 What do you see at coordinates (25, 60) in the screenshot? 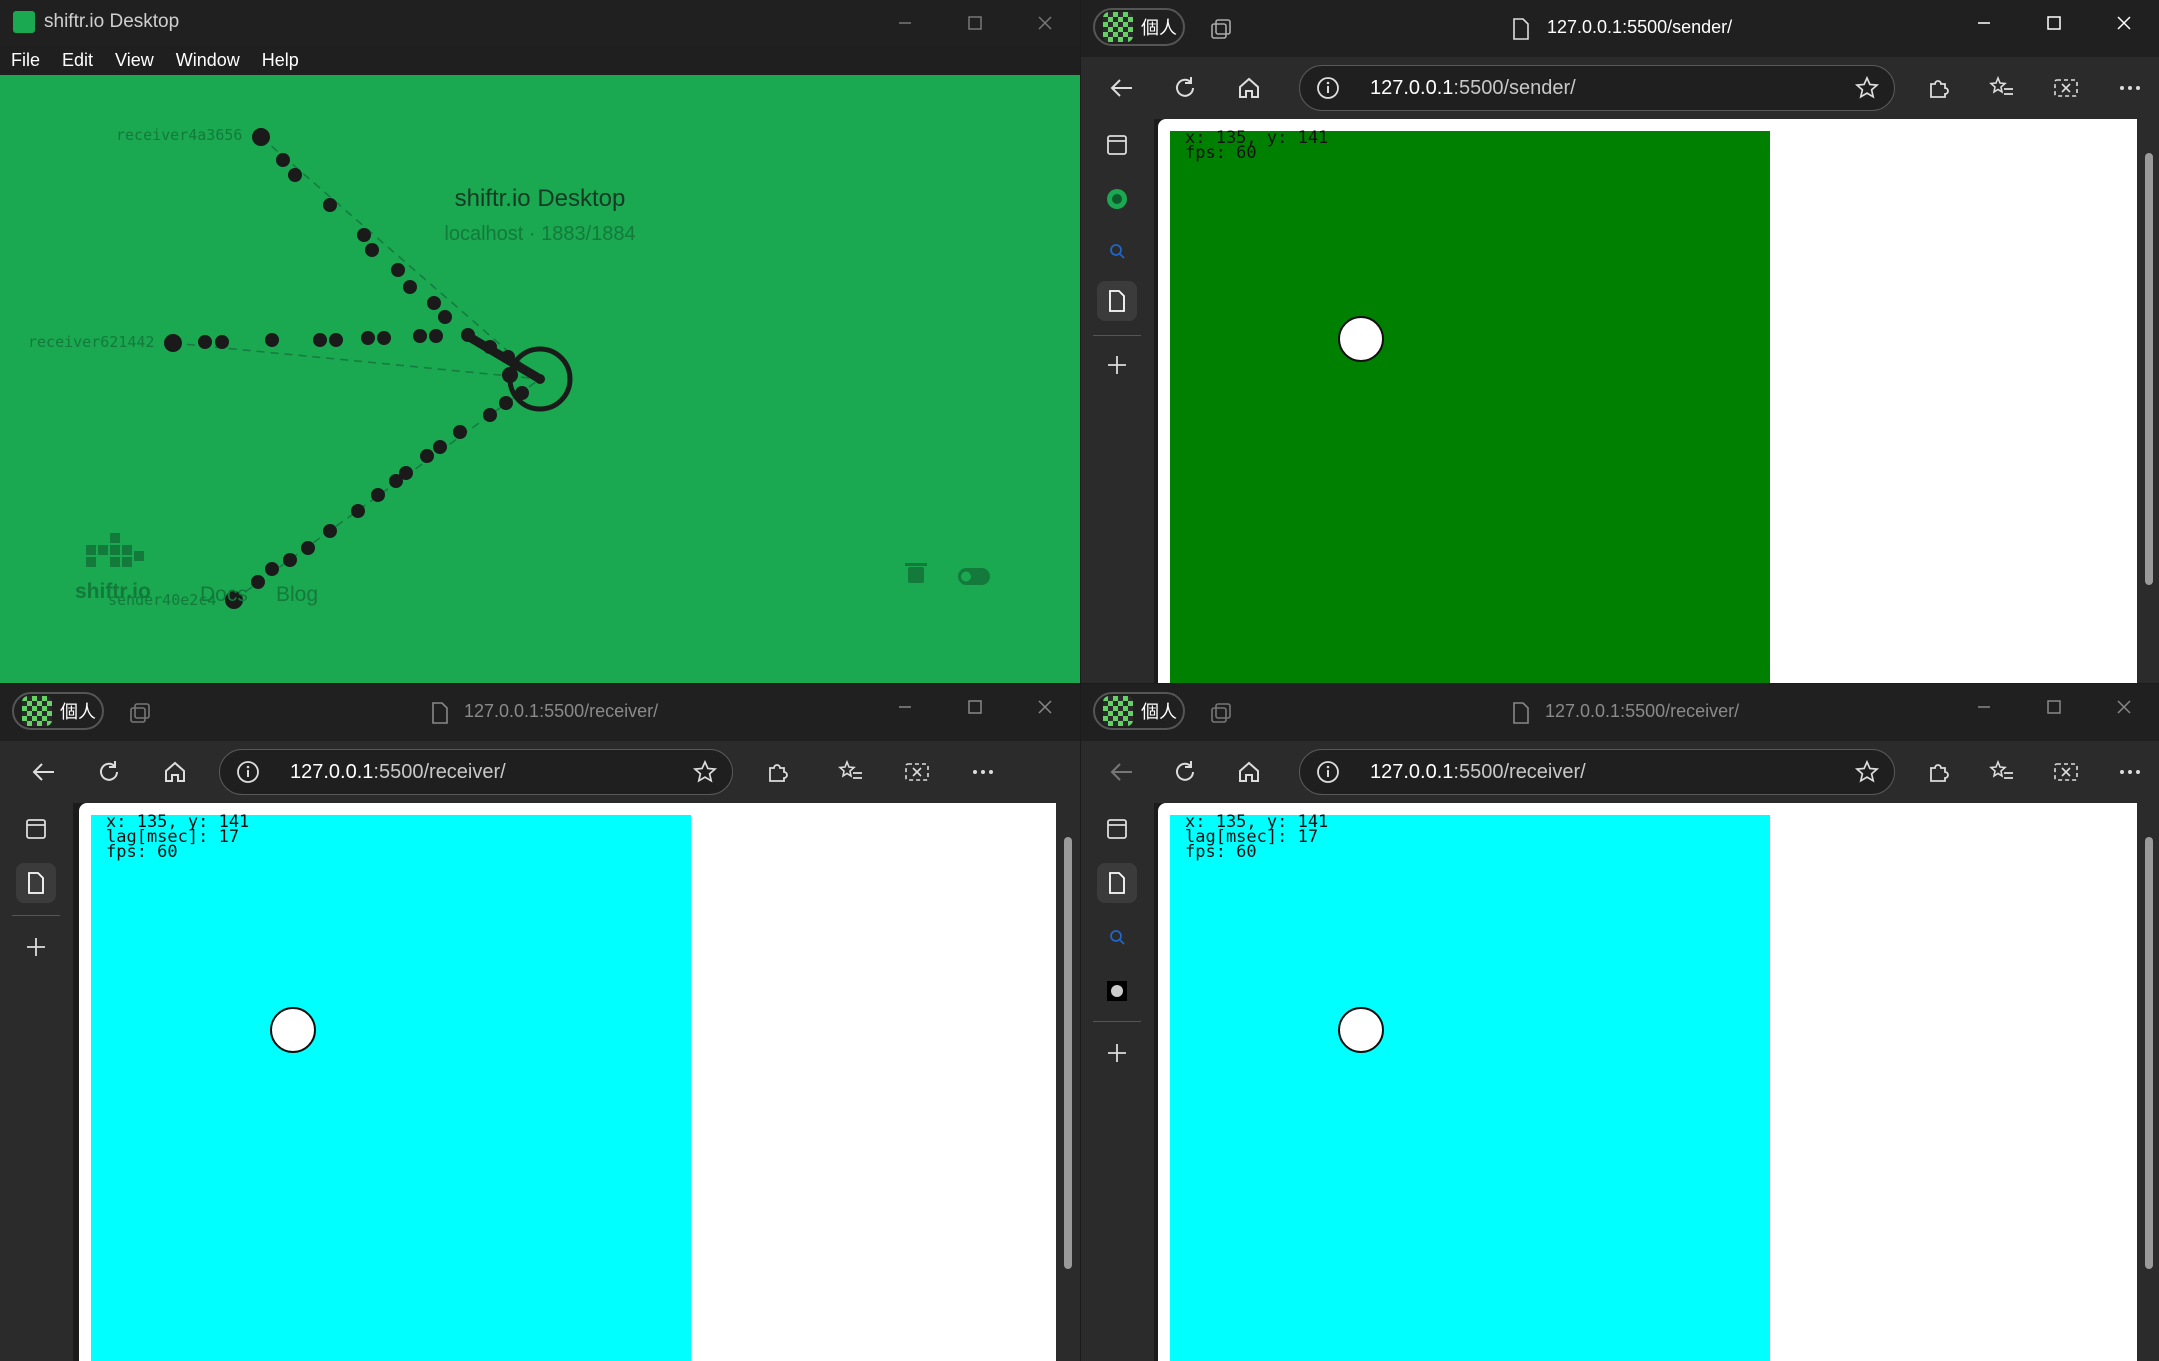
I see `menu-file: File` at bounding box center [25, 60].